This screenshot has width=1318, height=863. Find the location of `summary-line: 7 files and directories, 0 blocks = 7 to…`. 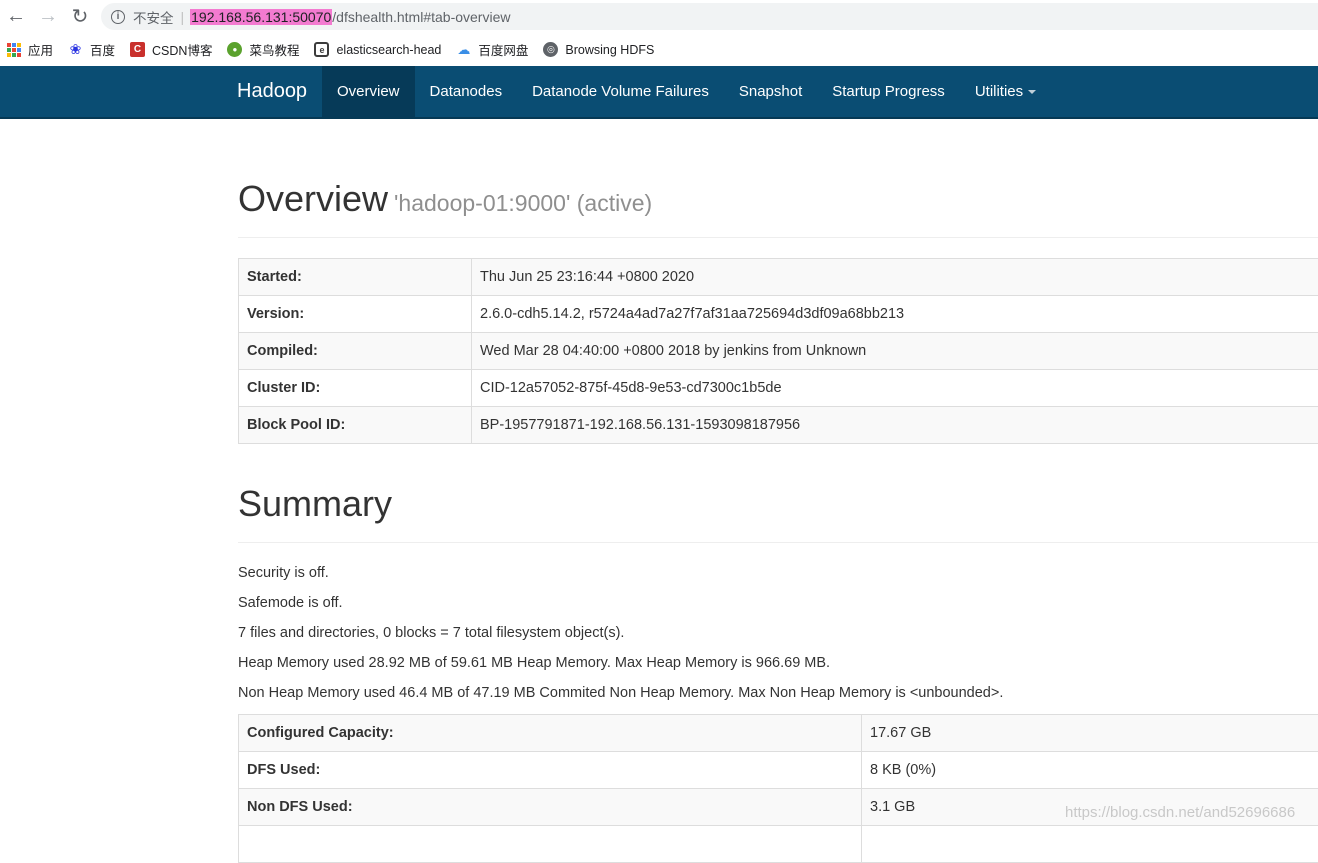

summary-line: 7 files and directories, 0 blocks = 7 to… is located at coordinates (778, 638).